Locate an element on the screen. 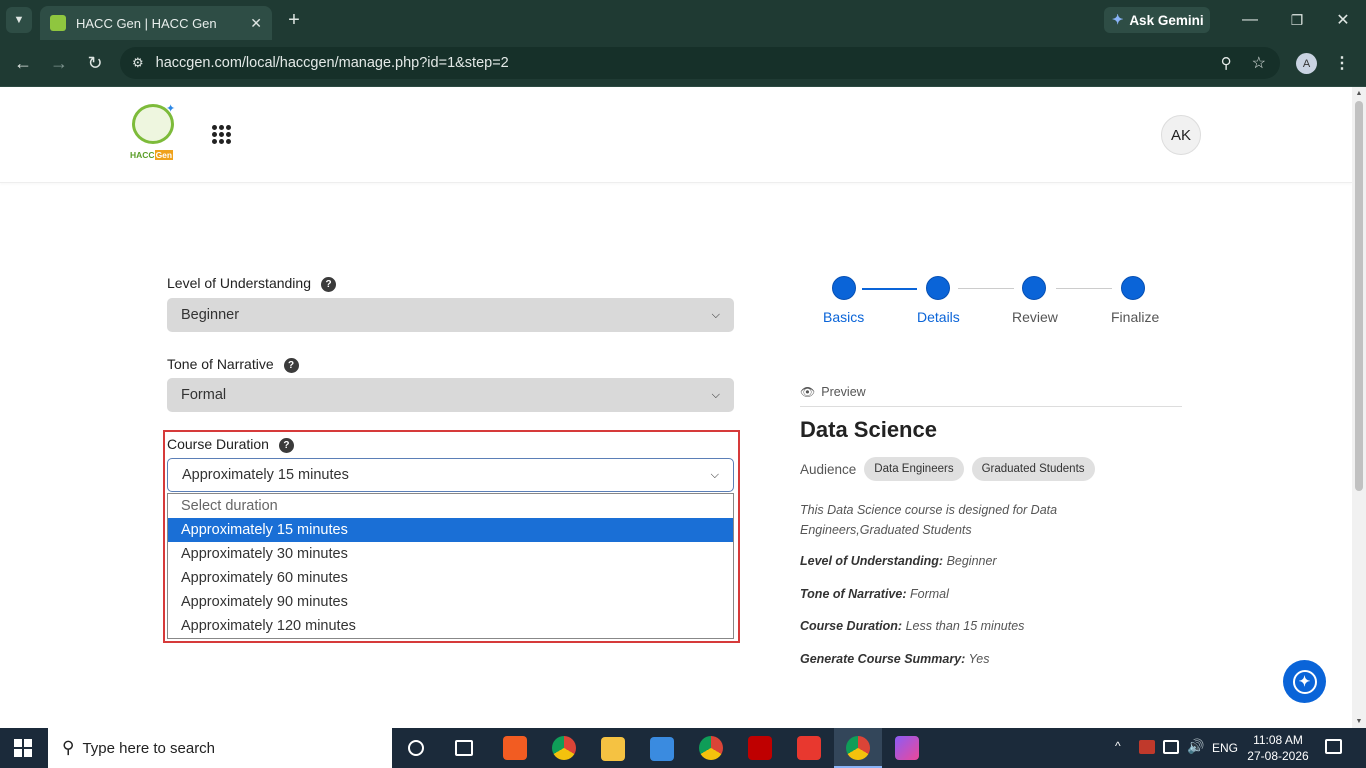 The height and width of the screenshot is (768, 1366). accessibility-icon: ✦ is located at coordinates (1304, 681).